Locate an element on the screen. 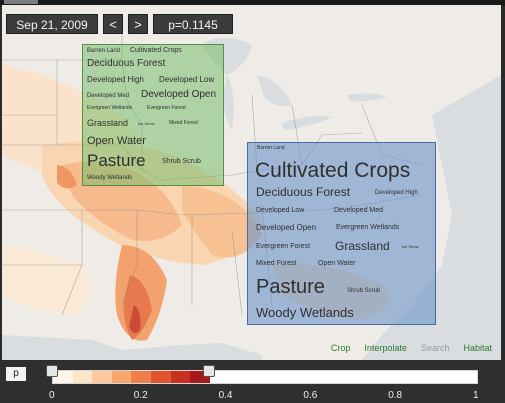 The width and height of the screenshot is (505, 403). green-word-evergreen-forest: Evergreen Forest is located at coordinates (166, 108).